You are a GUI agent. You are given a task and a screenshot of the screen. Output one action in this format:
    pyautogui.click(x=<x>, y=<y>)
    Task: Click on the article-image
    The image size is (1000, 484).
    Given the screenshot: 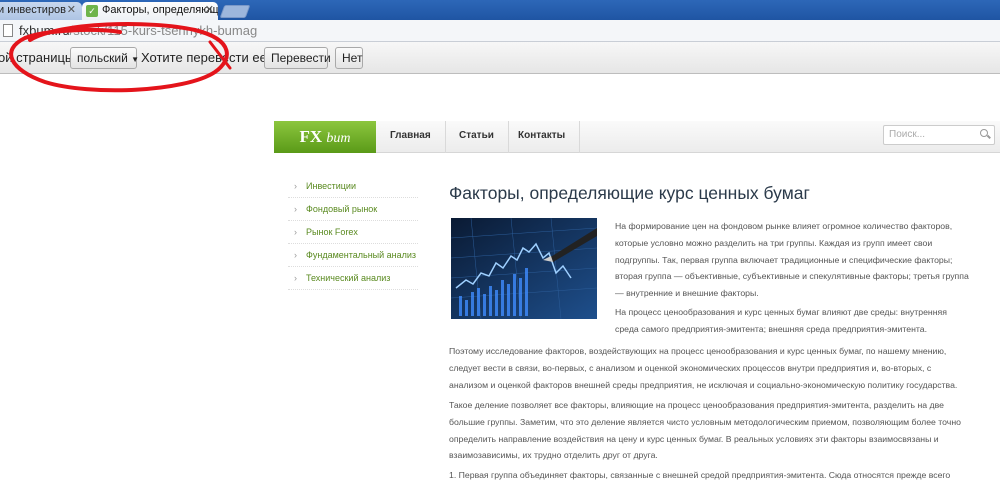 What is the action you would take?
    pyautogui.click(x=524, y=268)
    